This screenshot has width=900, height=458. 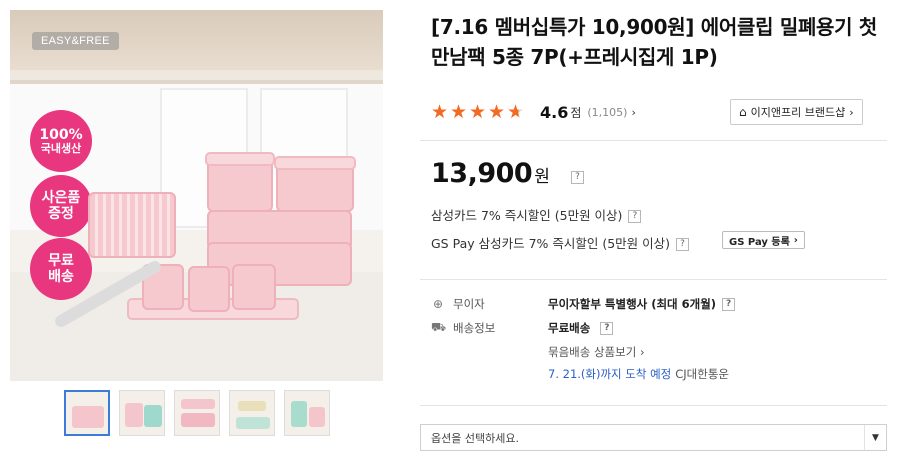 I want to click on rating-unit: 점, so click(x=576, y=112).